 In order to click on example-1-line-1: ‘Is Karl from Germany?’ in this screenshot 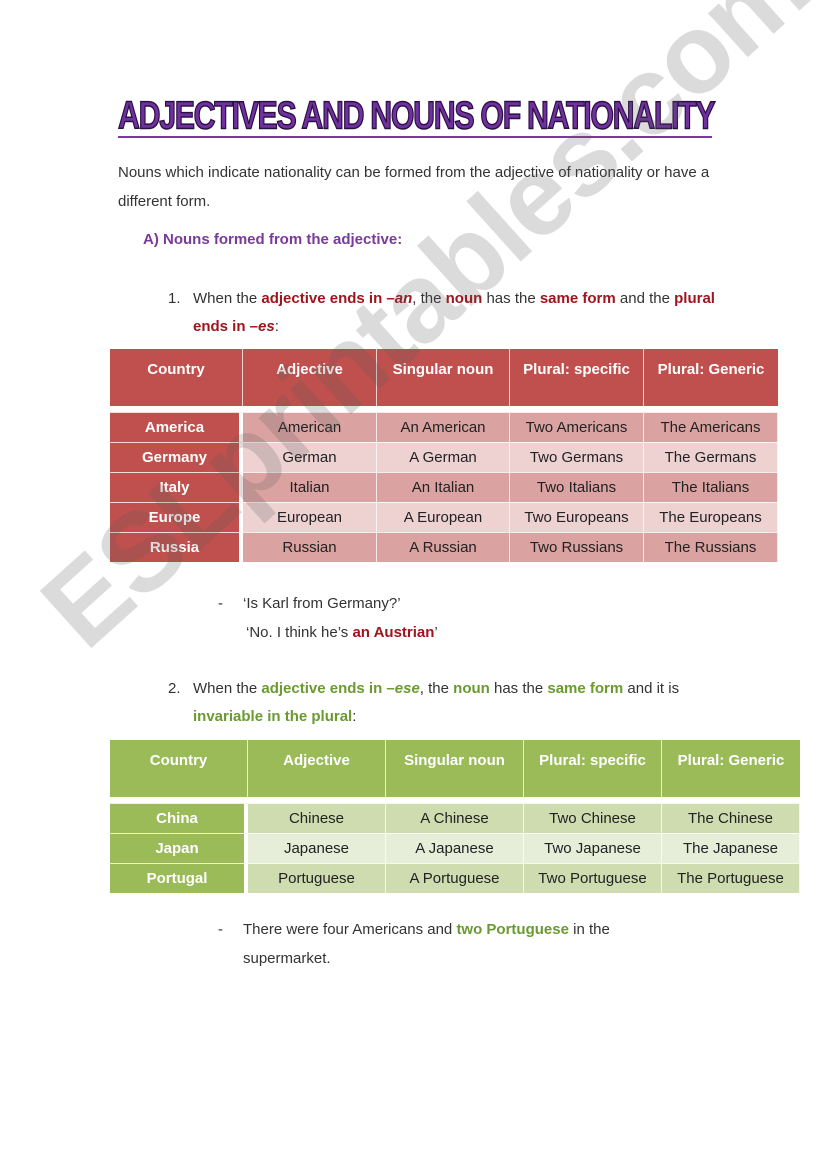, I will do `click(322, 603)`.